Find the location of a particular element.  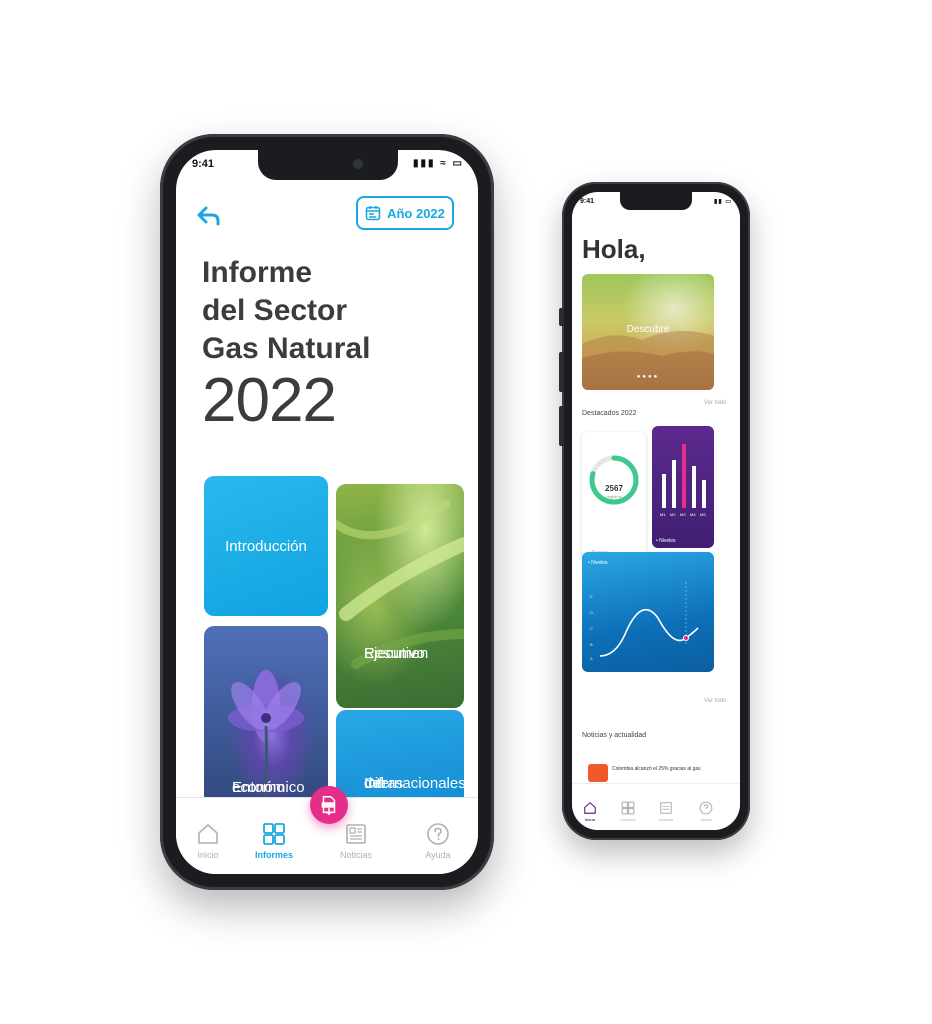

svg-text: E is located at coordinates (591, 596).